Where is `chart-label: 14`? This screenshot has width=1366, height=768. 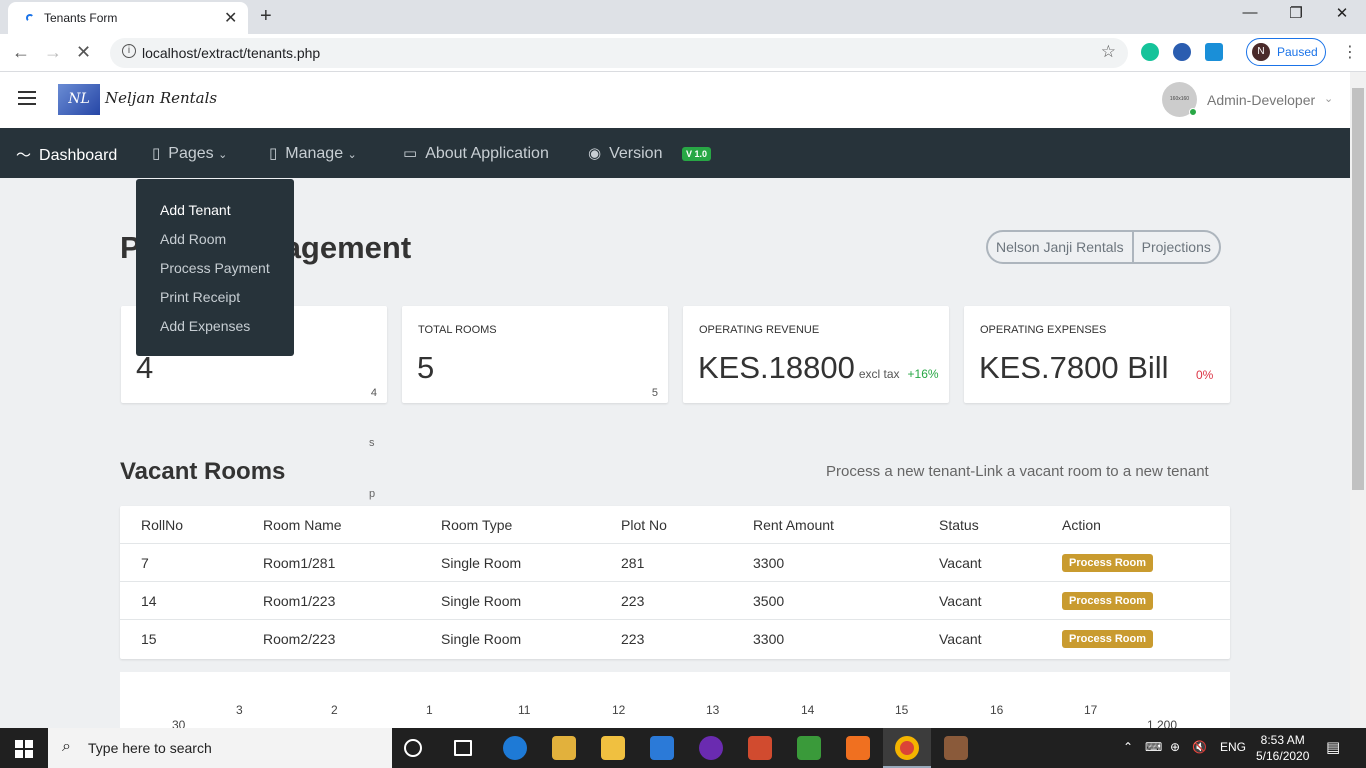
chart-label: 14 is located at coordinates (808, 710).